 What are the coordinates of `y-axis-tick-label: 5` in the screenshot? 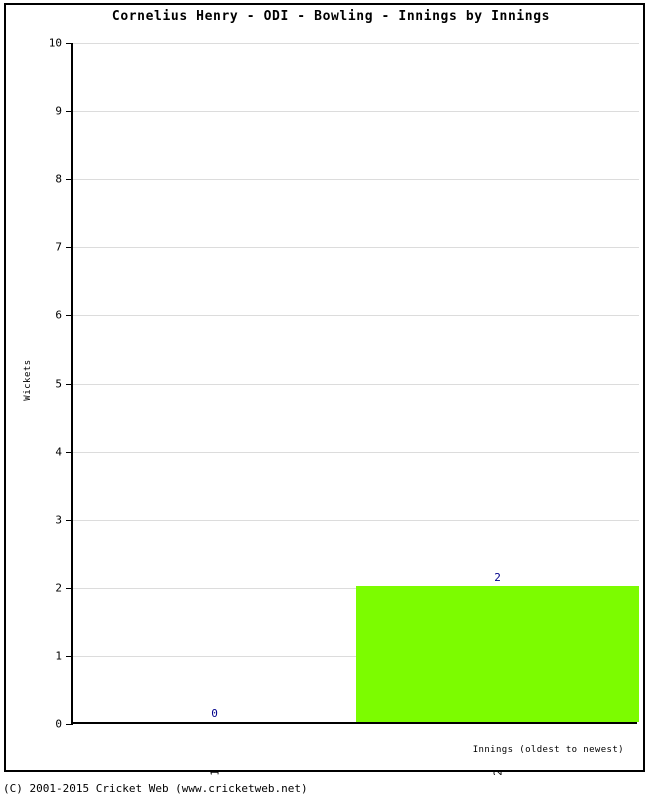 It's located at (58, 383).